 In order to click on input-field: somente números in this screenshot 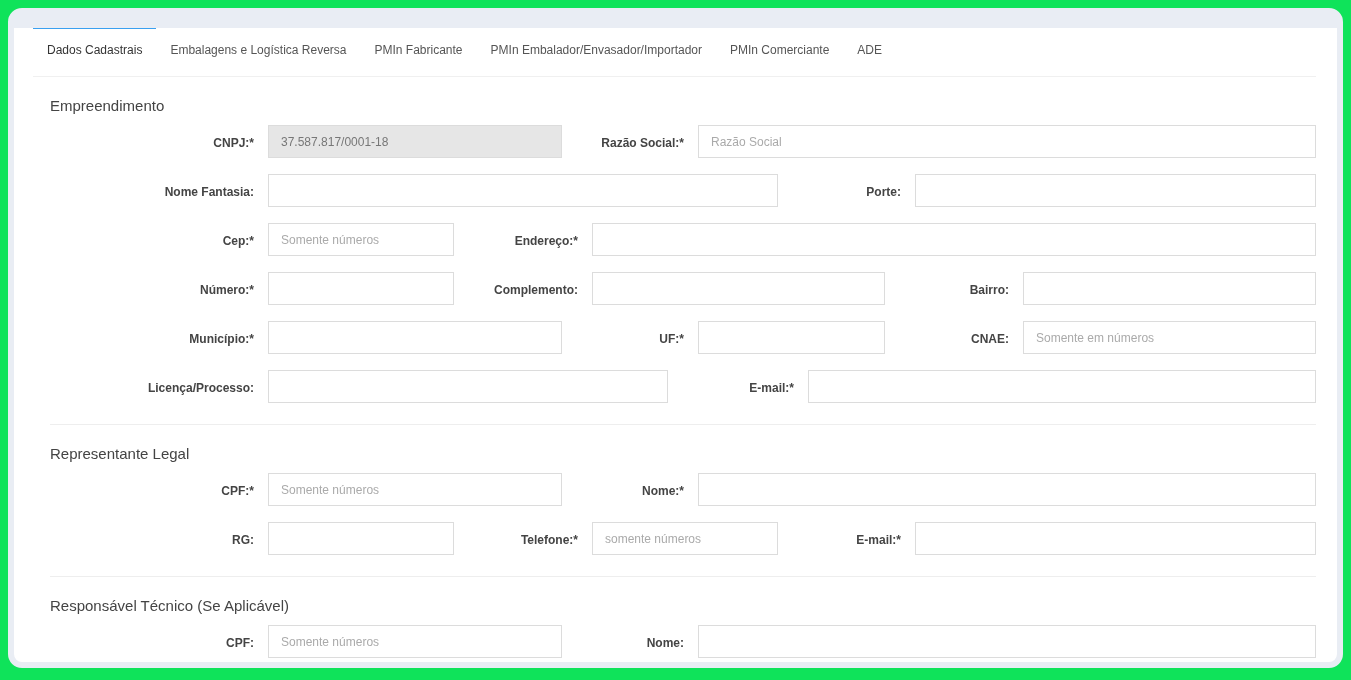, I will do `click(685, 538)`.